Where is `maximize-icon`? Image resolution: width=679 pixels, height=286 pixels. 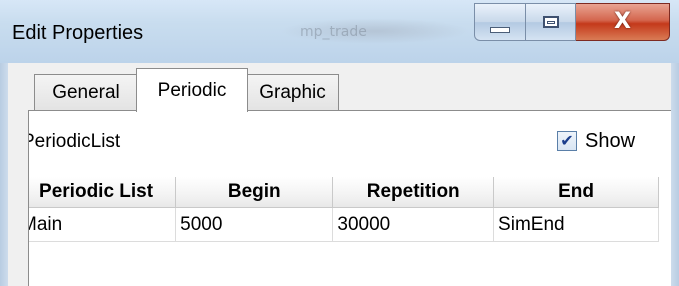 maximize-icon is located at coordinates (550, 22).